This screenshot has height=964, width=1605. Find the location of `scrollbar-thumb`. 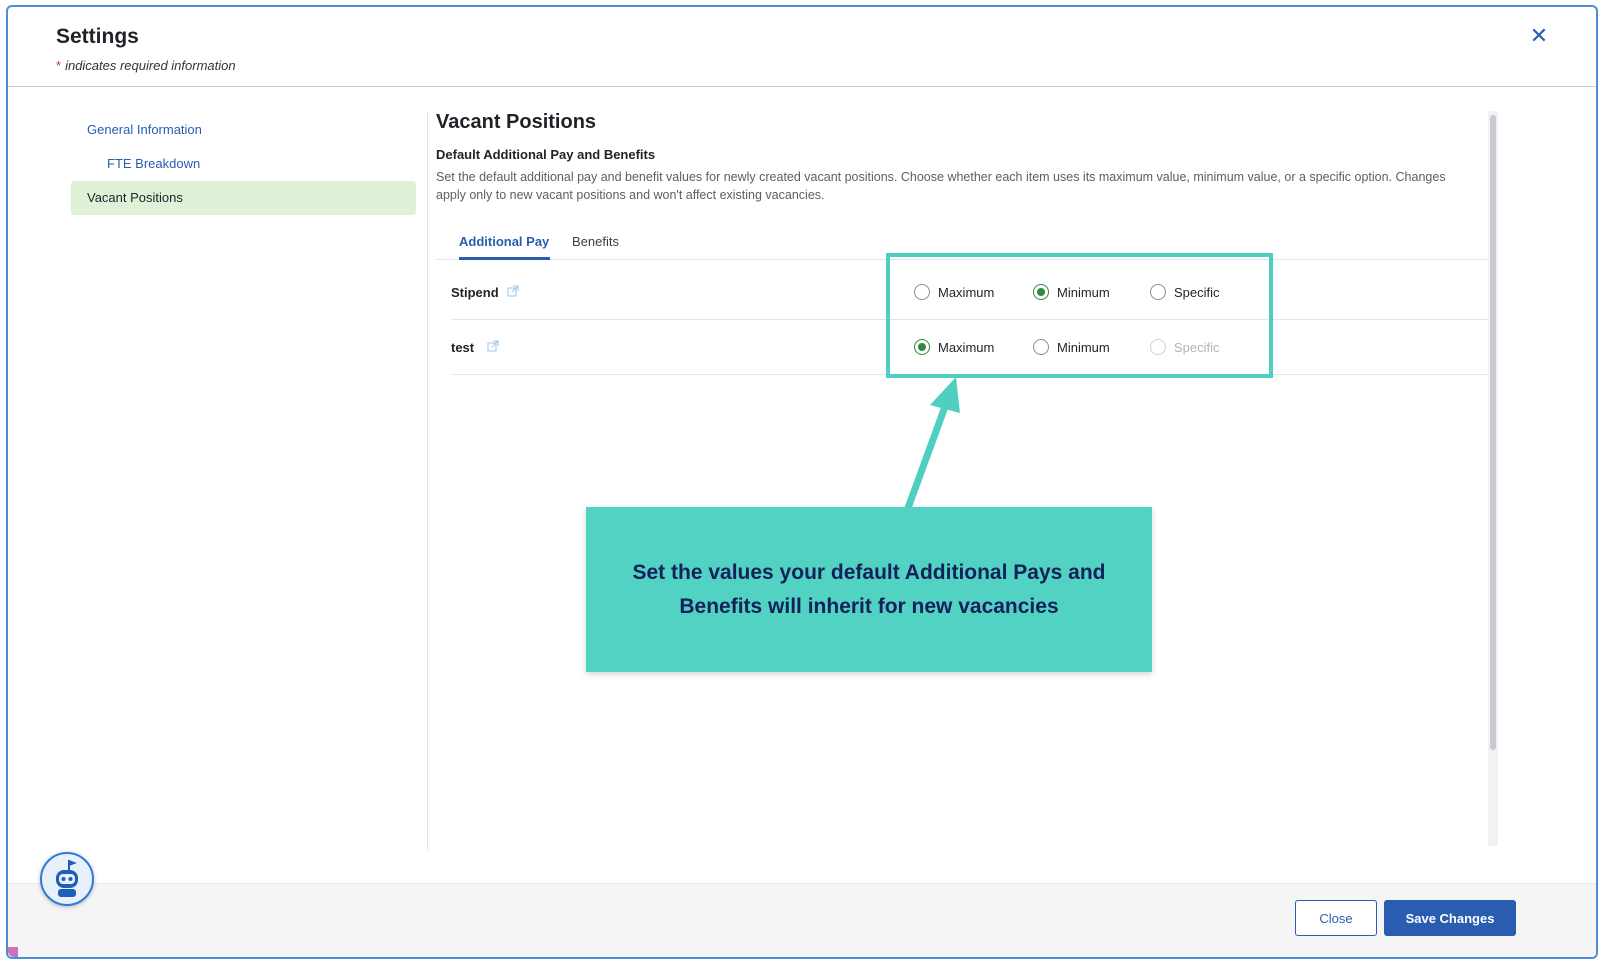

scrollbar-thumb is located at coordinates (1493, 432).